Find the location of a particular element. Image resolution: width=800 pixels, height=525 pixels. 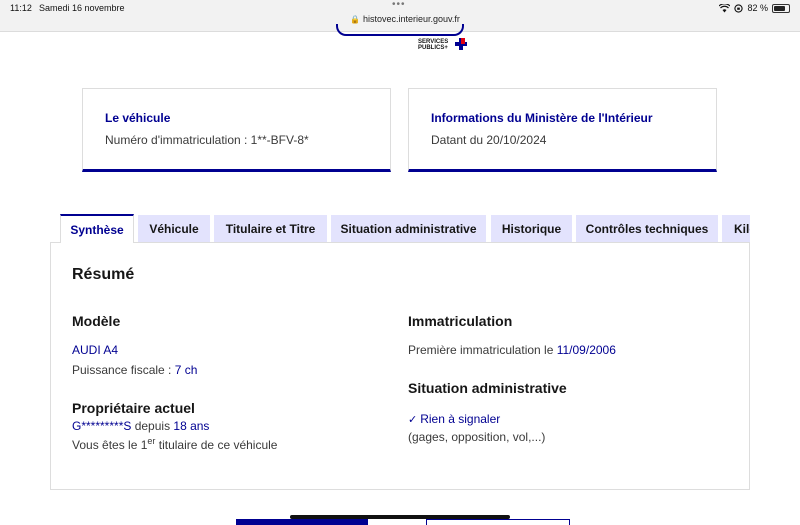

primary-action-button is located at coordinates (302, 522).